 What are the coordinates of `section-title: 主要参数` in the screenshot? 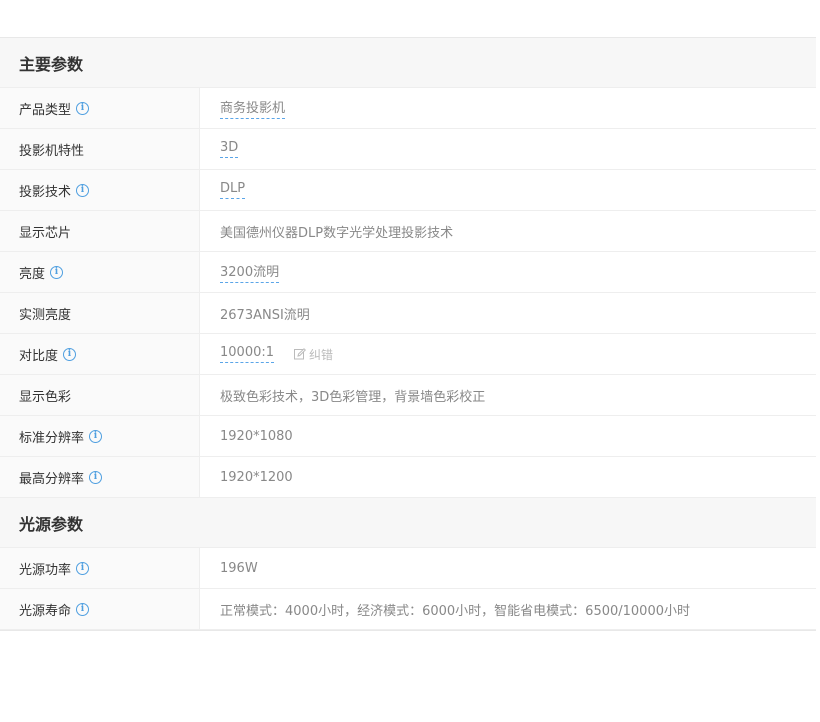 It's located at (51, 64).